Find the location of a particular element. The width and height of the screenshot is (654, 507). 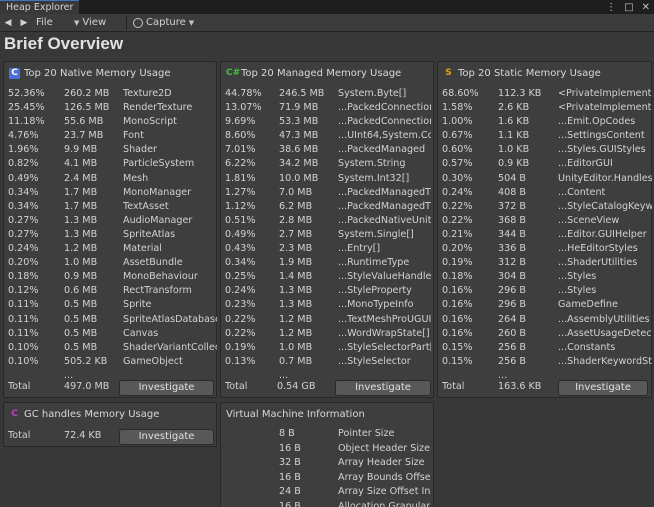

name-cell: ...Entry[] is located at coordinates (359, 249).